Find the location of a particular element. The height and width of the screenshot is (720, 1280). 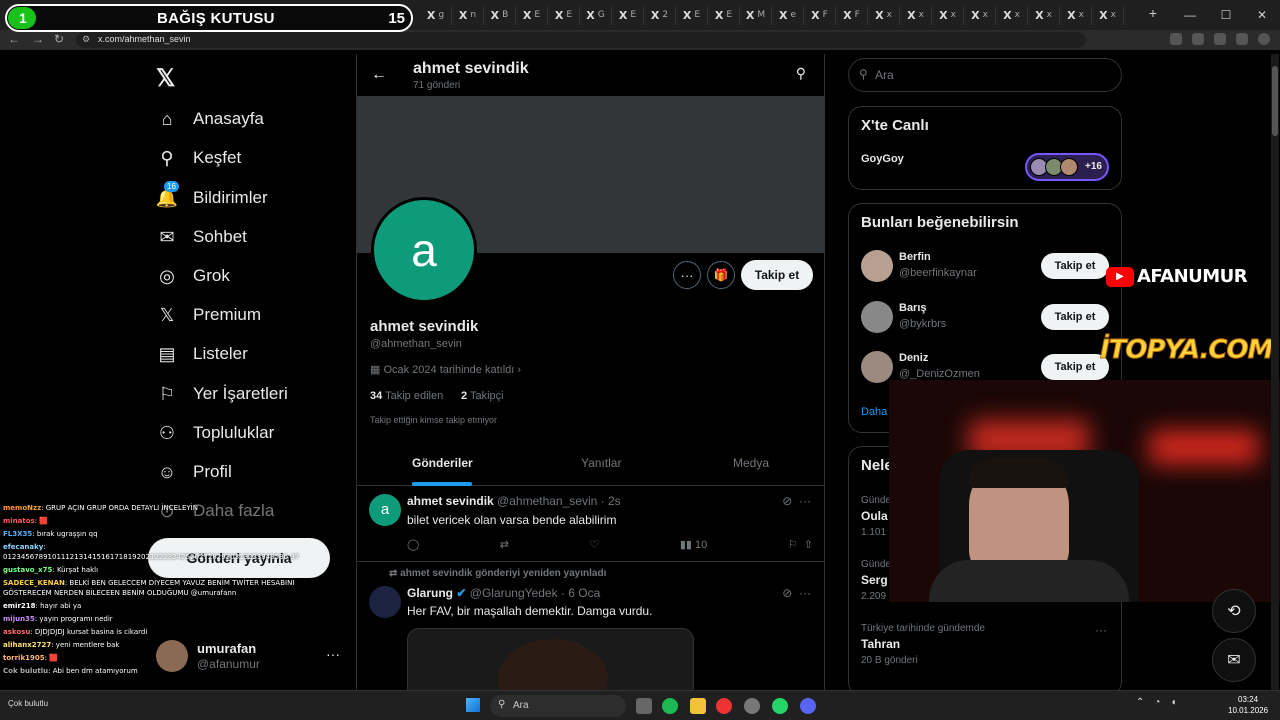

bookmark-icon: ⚐ ⇧ is located at coordinates (800, 544).